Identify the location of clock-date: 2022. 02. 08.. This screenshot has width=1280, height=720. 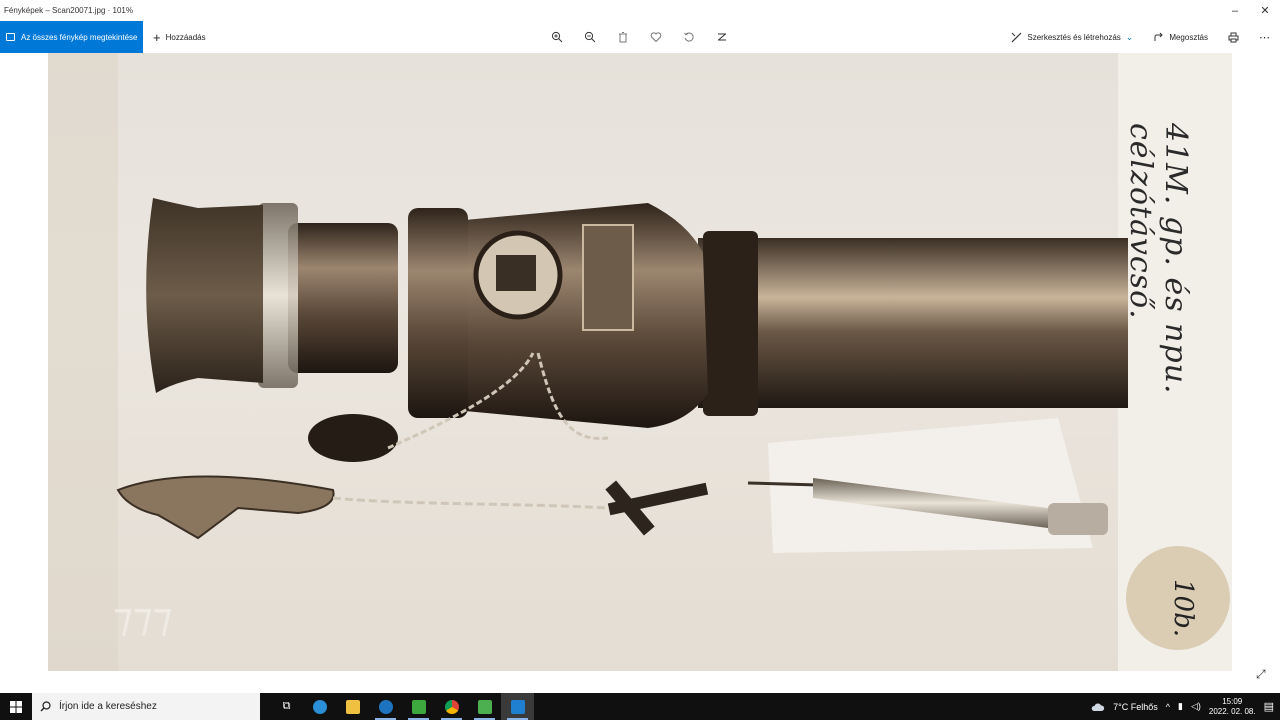
(1232, 711).